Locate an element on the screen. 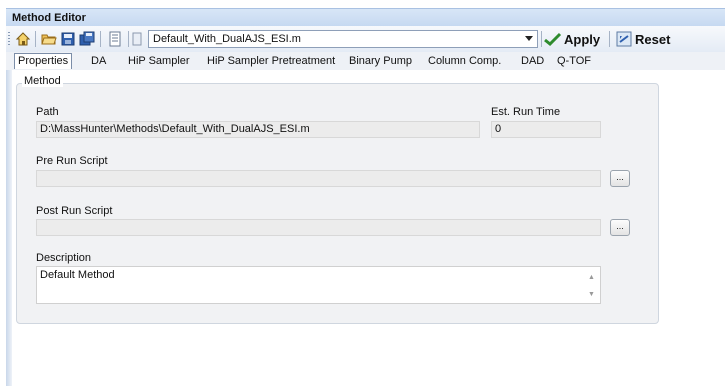 This screenshot has height=386, width=725. post-run-script-field is located at coordinates (318, 227).